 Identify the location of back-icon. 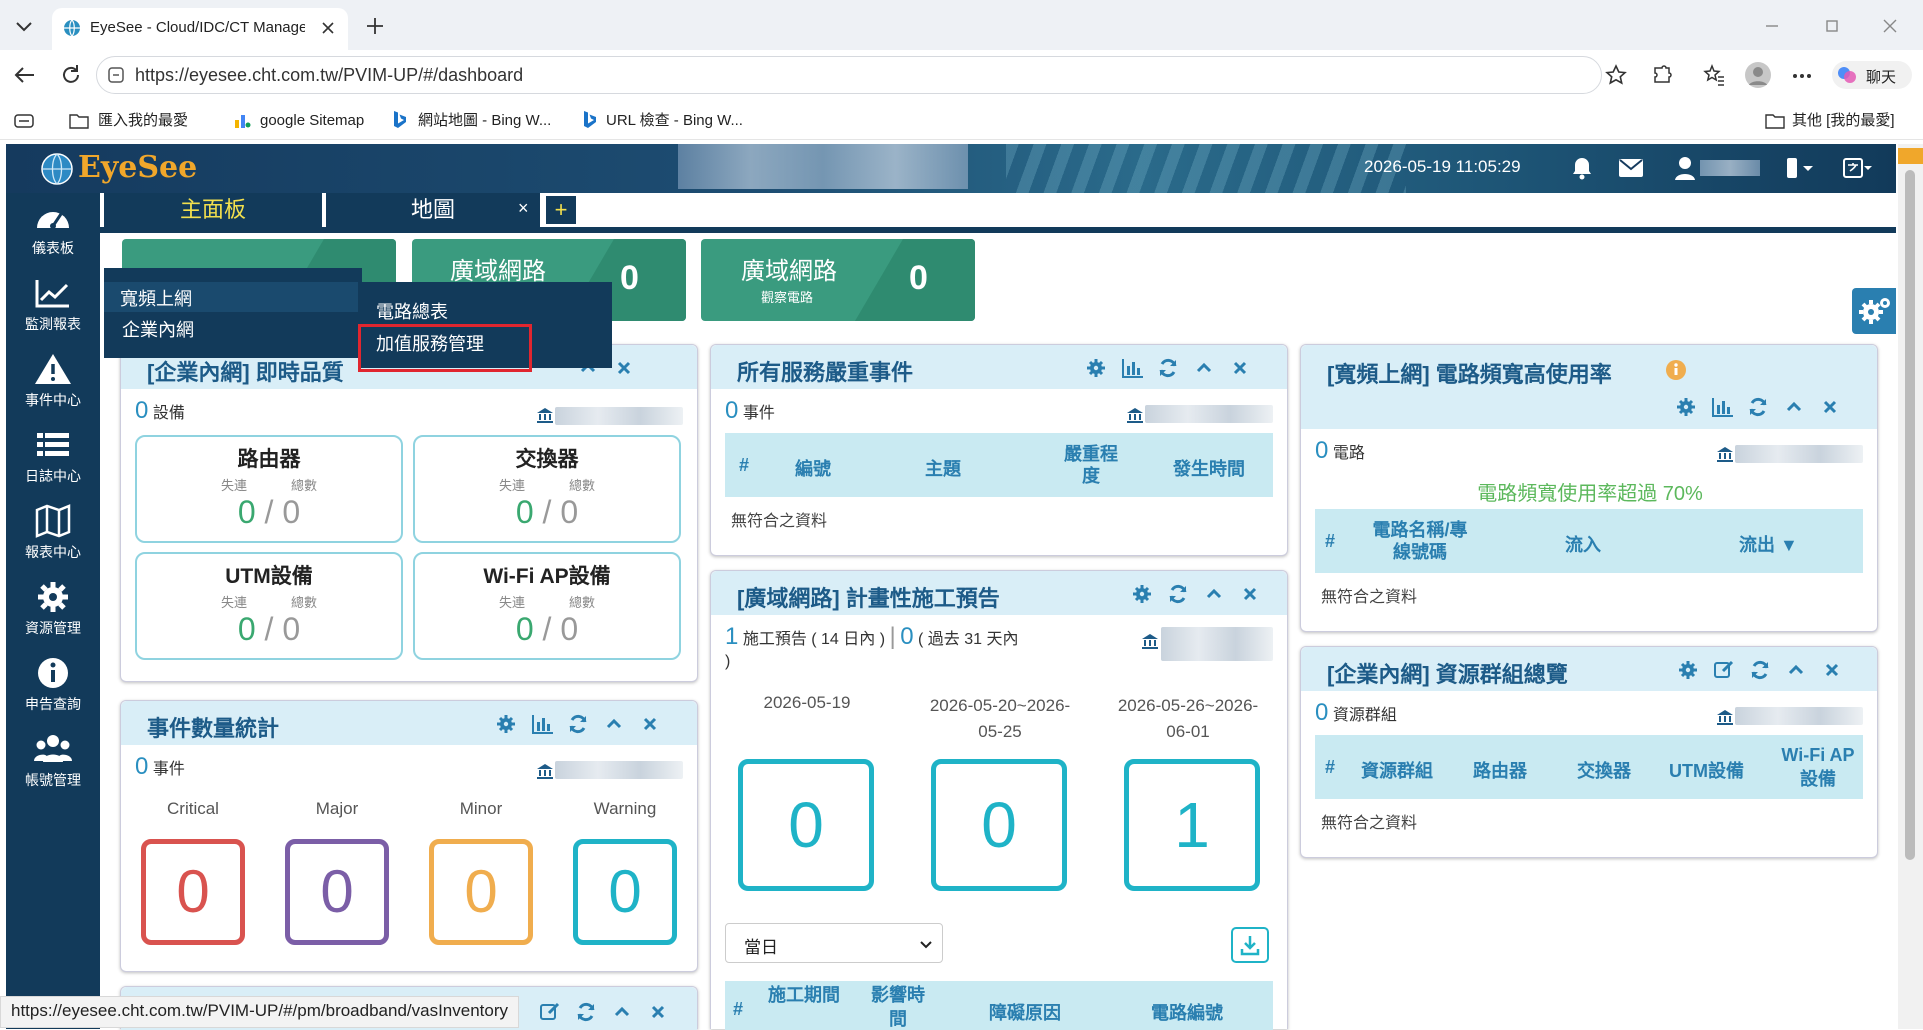
(25, 75).